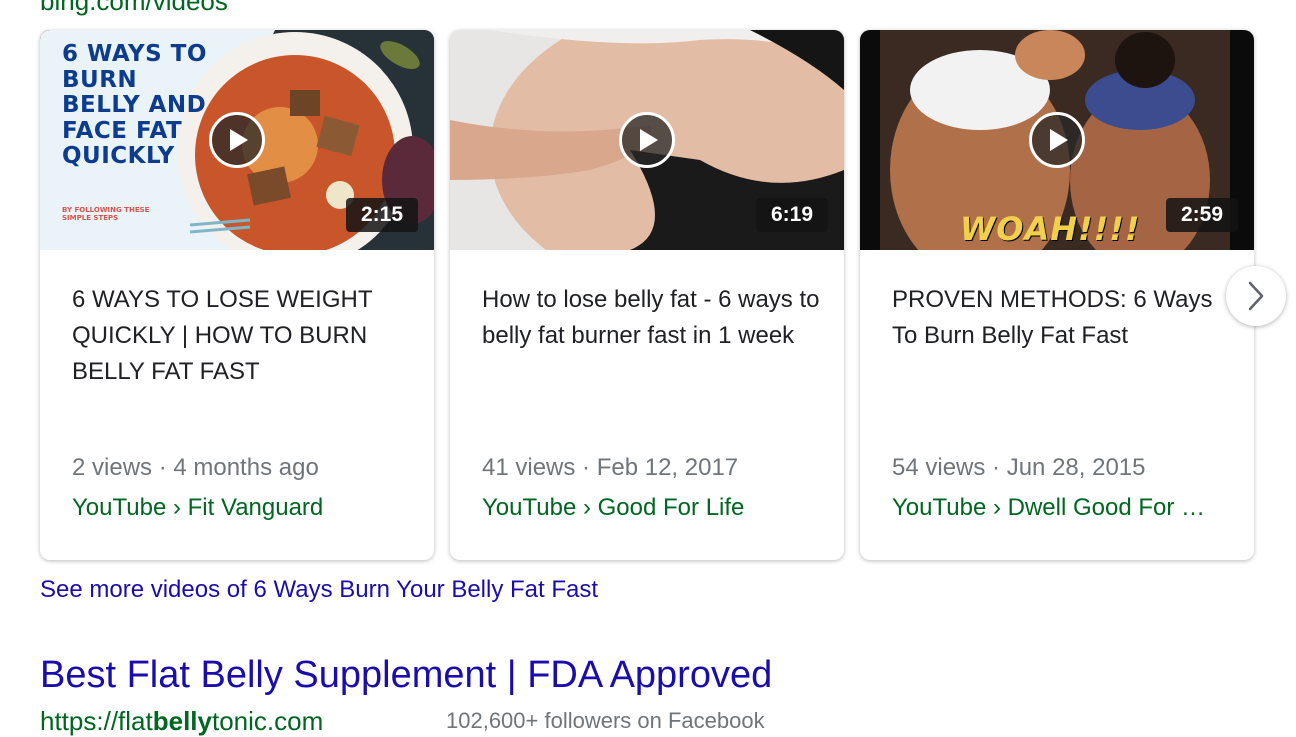 The height and width of the screenshot is (737, 1296). Describe the element at coordinates (1019, 467) in the screenshot. I see `video-meta: 54 views · Jun 28, 2015` at that location.